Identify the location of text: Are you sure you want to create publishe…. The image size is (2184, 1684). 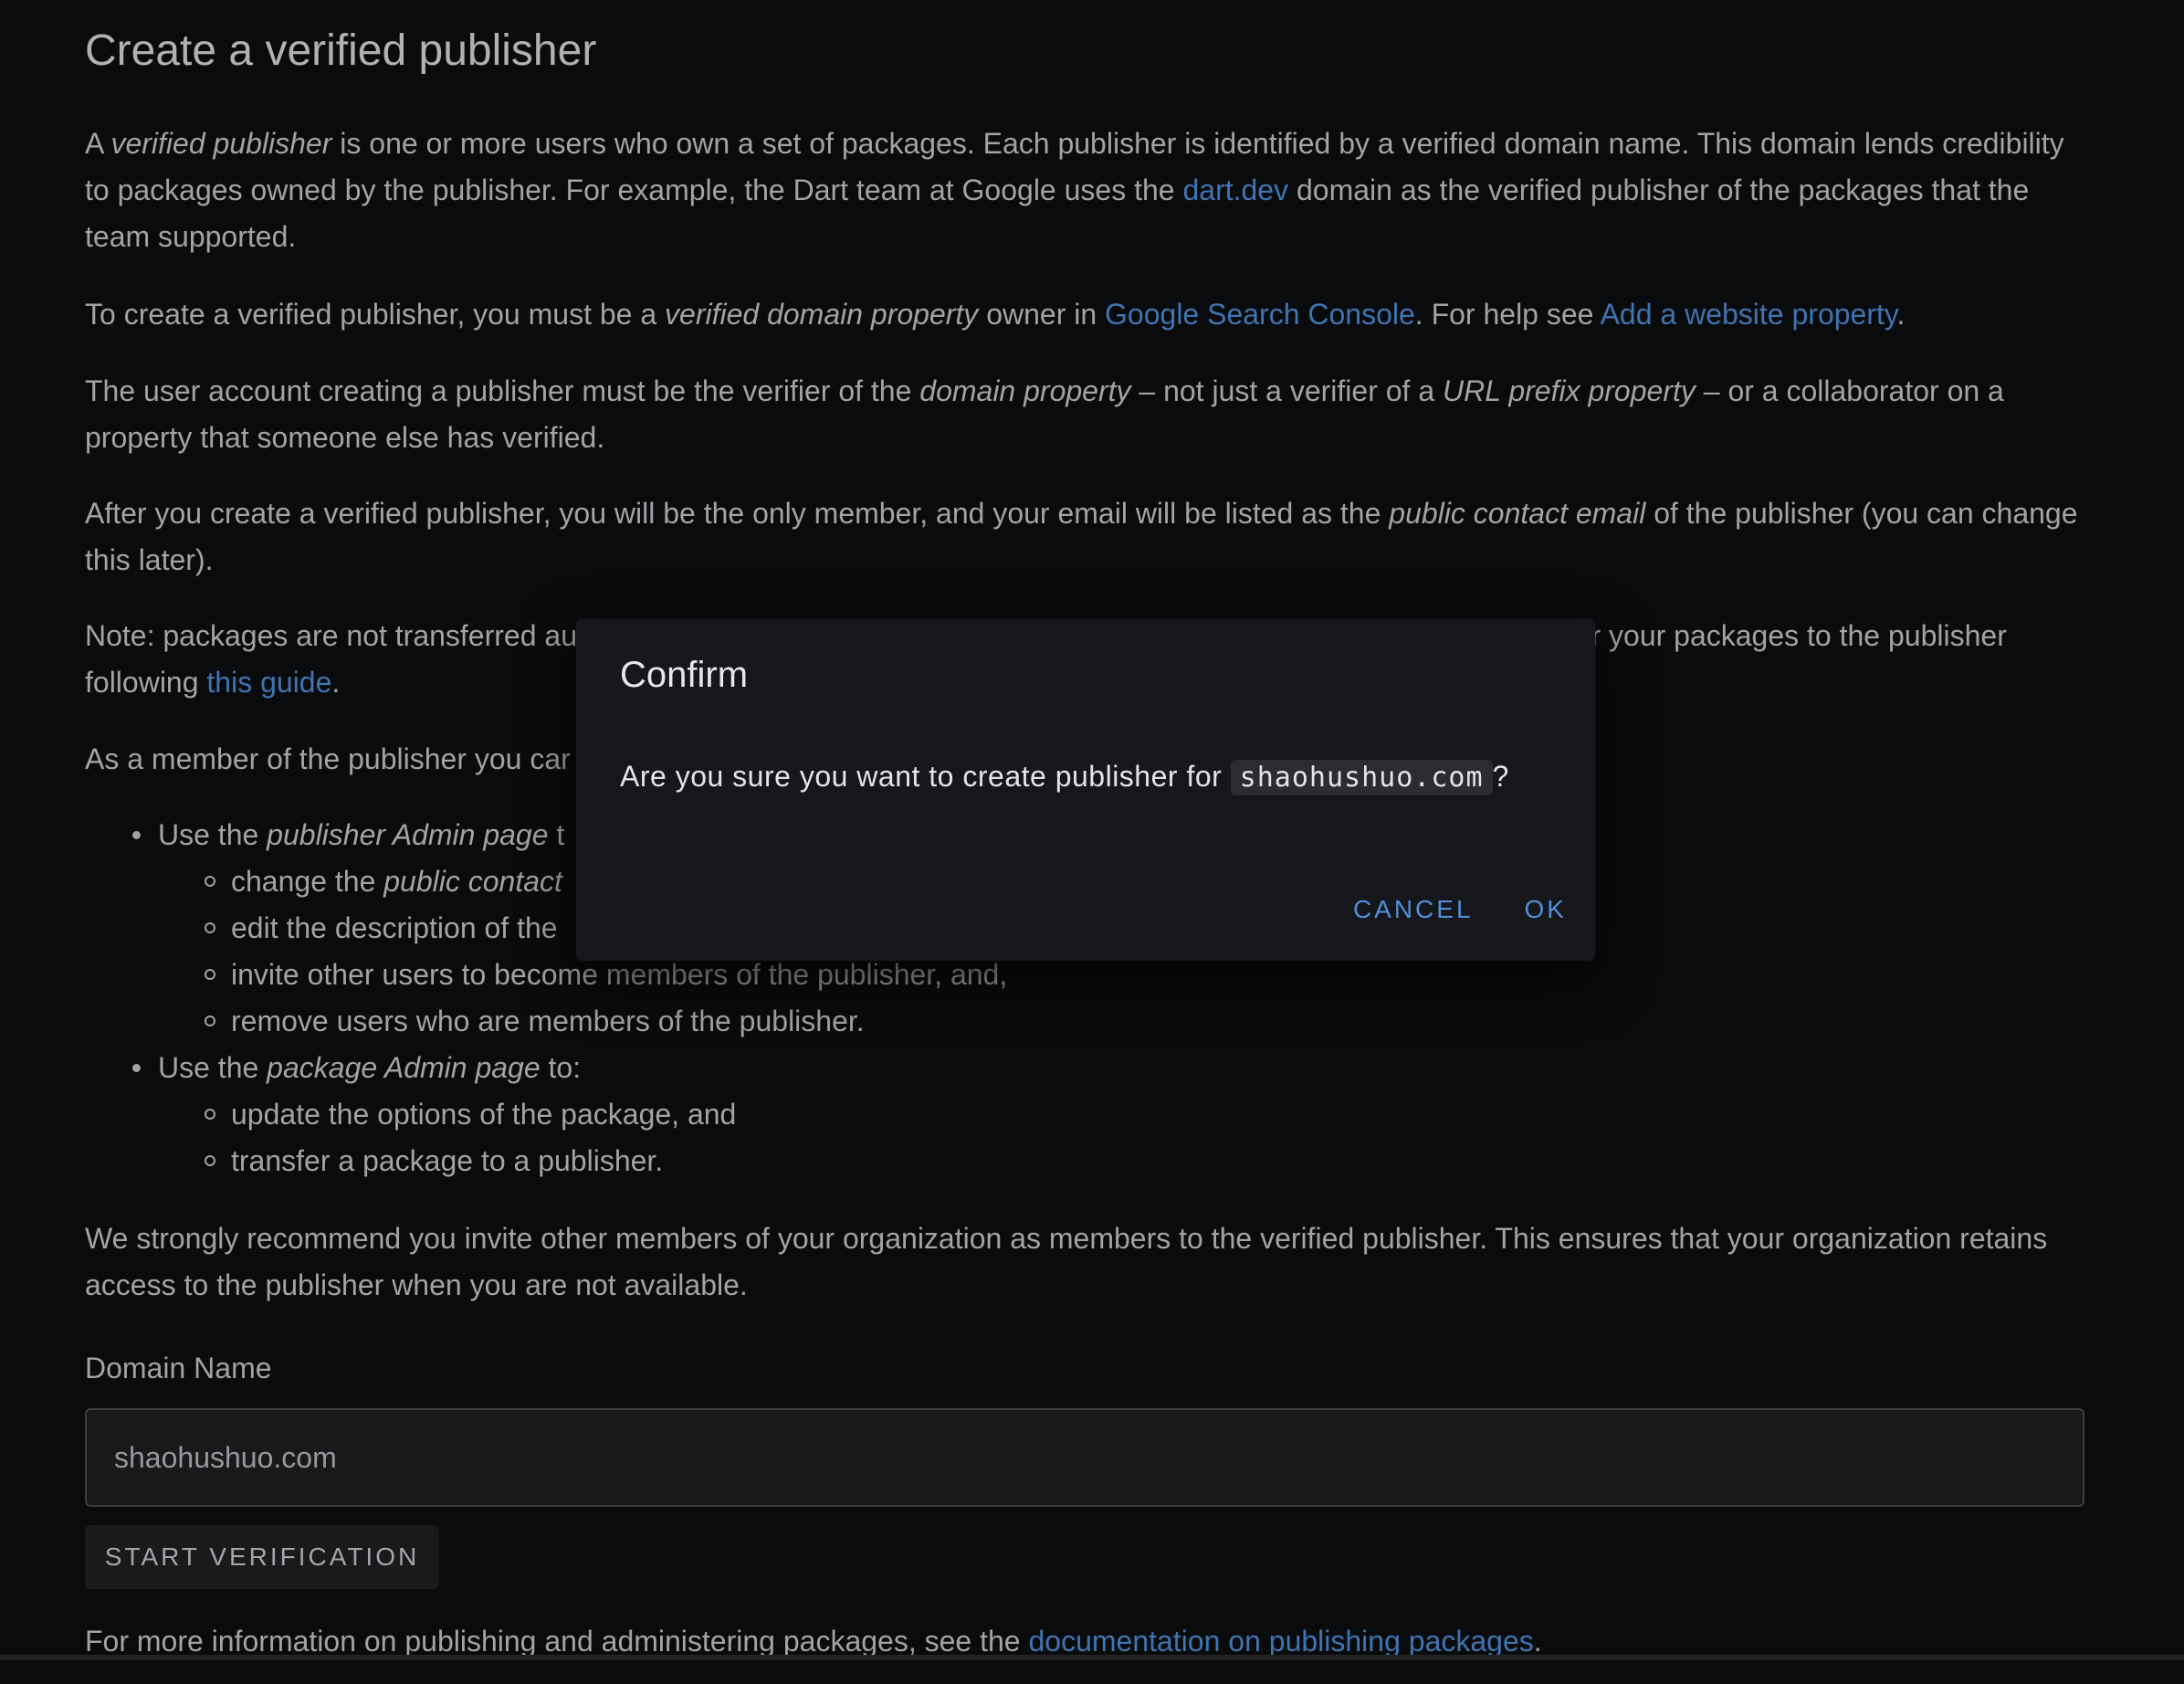
(925, 777).